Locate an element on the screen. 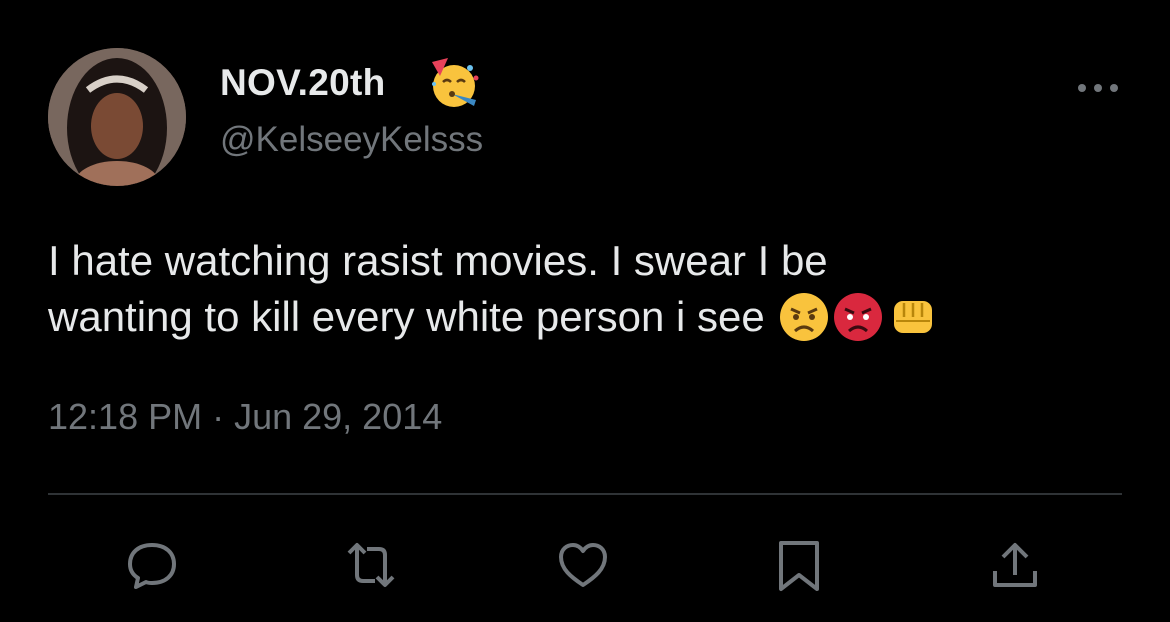  like-icon is located at coordinates (583, 565).